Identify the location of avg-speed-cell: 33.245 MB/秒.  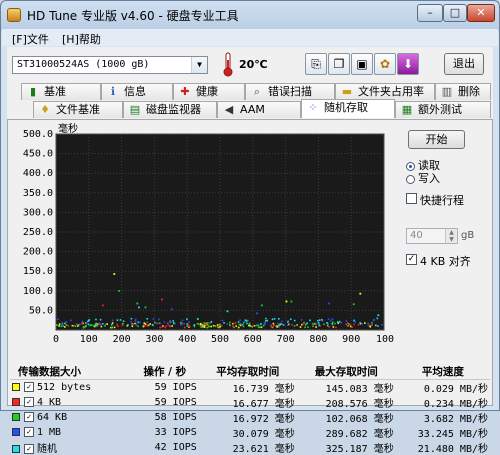
(452, 434).